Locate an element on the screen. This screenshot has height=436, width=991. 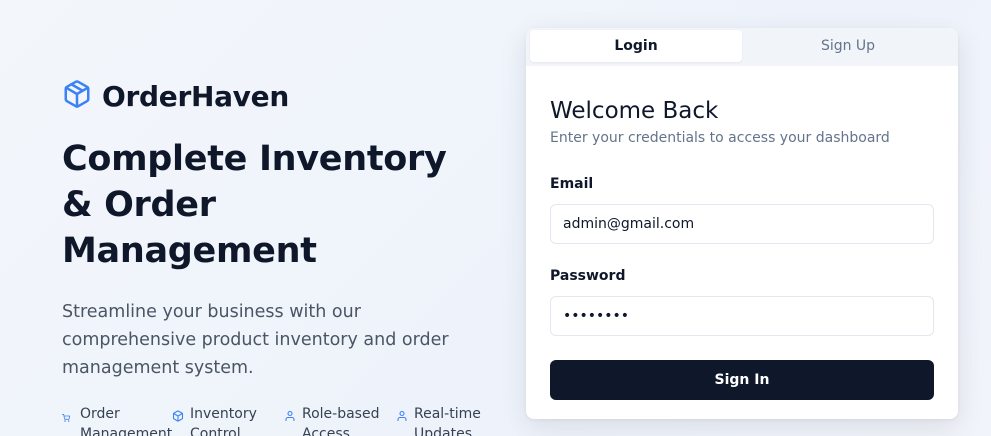
email-field is located at coordinates (742, 224).